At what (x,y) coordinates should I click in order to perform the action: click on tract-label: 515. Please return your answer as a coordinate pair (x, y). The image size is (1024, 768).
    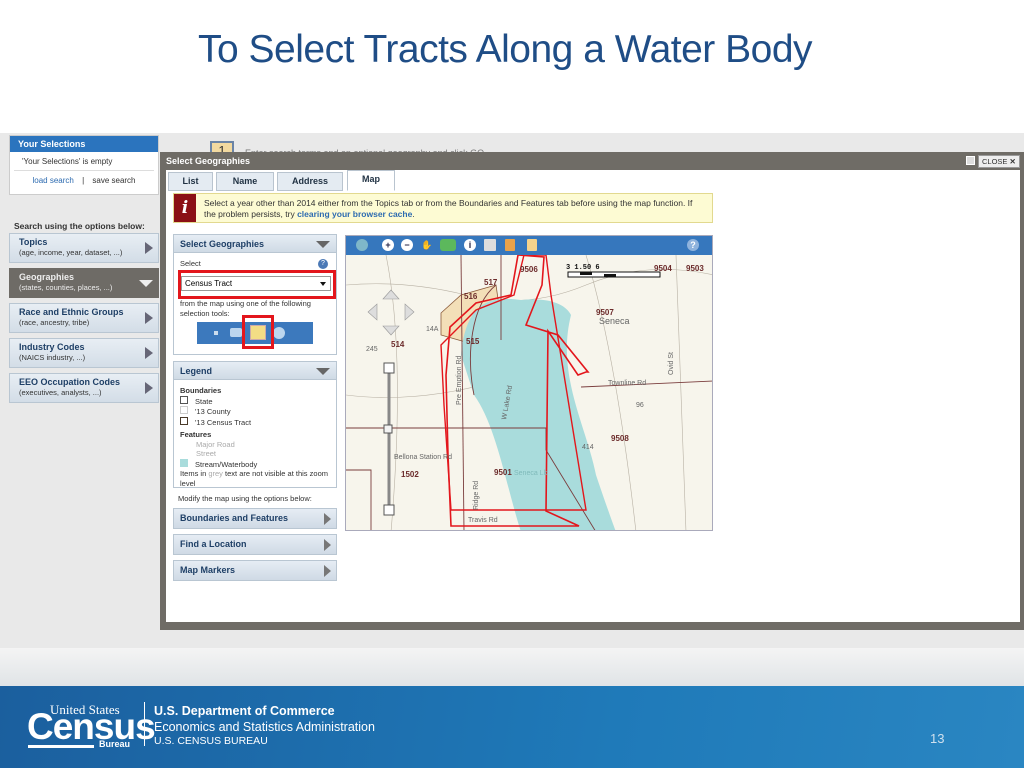
    Looking at the image, I should click on (473, 341).